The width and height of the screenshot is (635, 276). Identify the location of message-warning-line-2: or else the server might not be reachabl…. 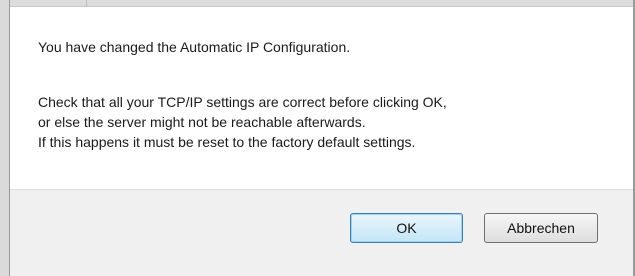
(202, 122).